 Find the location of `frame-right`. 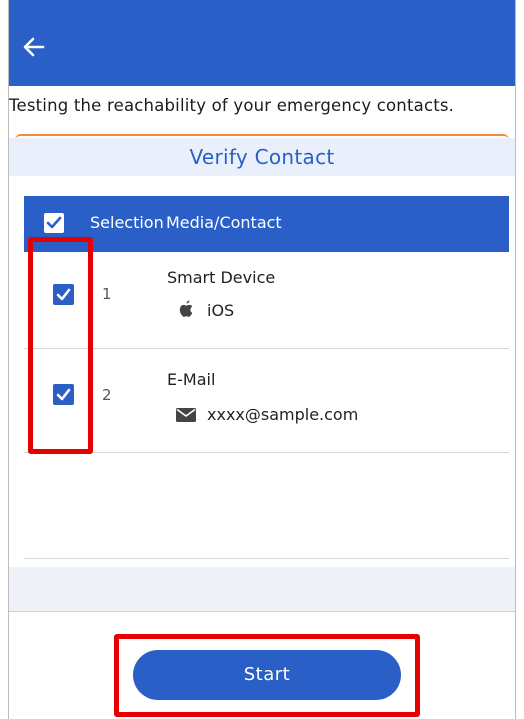

frame-right is located at coordinates (520, 359).